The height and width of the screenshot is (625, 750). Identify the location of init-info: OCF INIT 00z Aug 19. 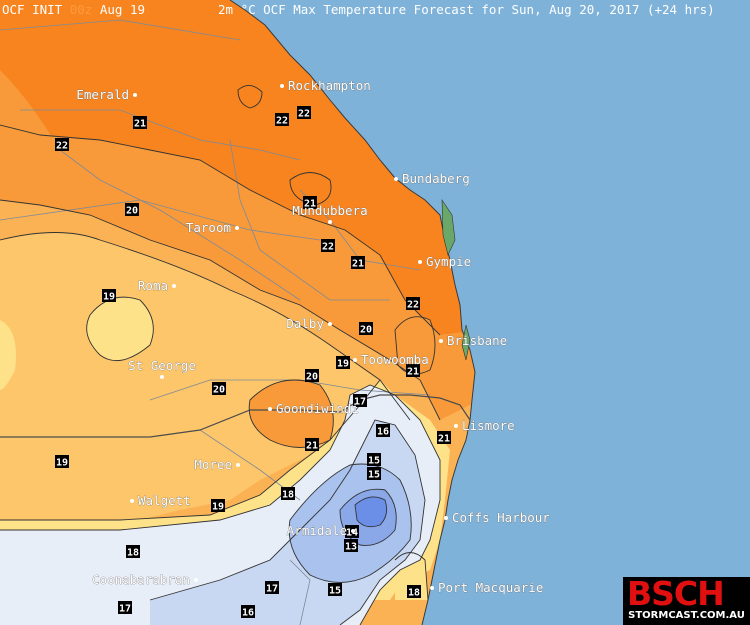
(73, 9).